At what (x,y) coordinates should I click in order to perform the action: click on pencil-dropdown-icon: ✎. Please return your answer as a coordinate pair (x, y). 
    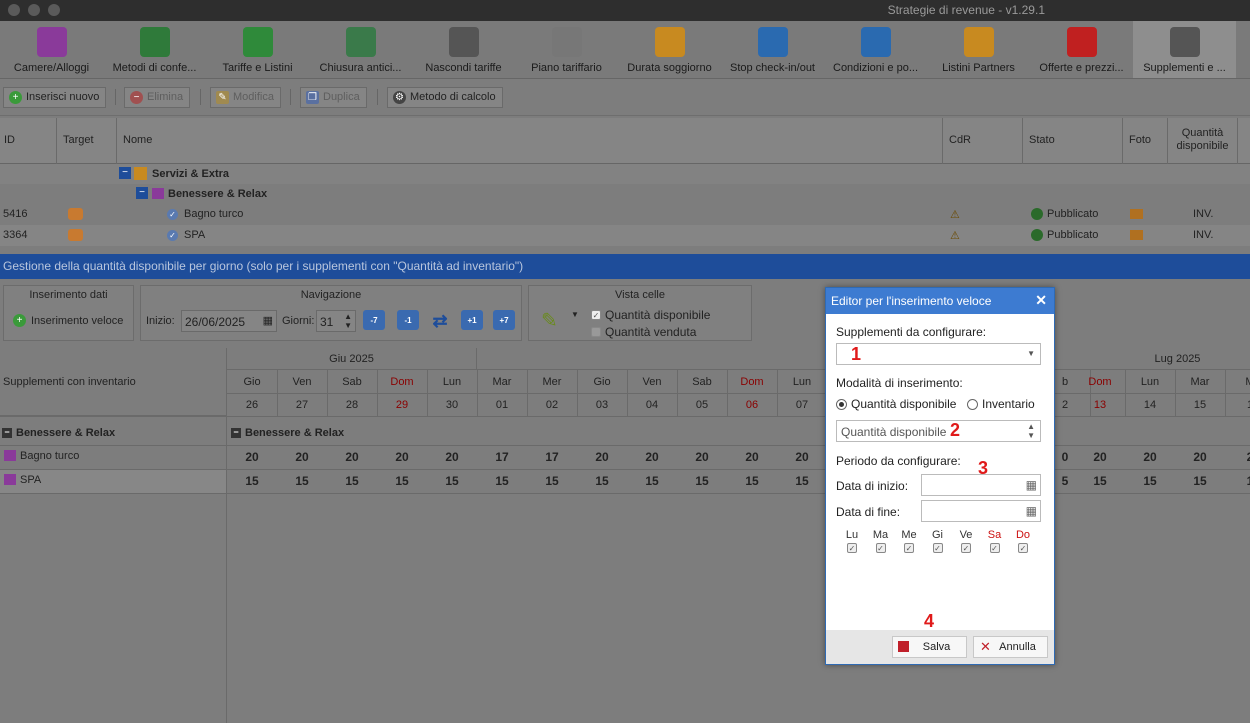
    Looking at the image, I should click on (549, 320).